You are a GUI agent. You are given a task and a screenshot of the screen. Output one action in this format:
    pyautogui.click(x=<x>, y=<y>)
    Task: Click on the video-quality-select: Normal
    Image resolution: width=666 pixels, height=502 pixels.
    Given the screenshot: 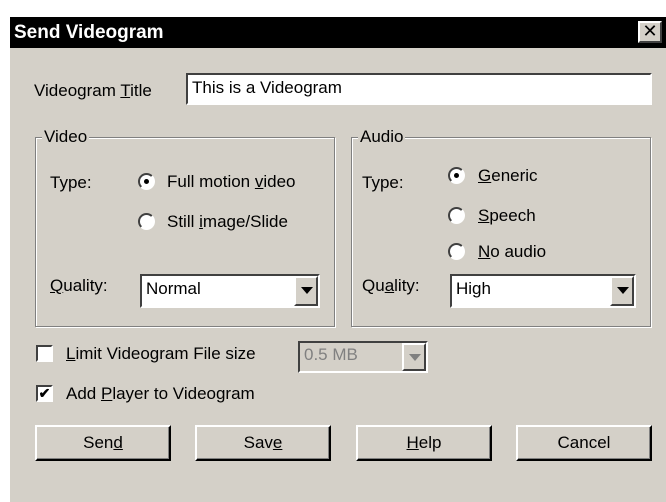 What is the action you would take?
    pyautogui.click(x=230, y=291)
    